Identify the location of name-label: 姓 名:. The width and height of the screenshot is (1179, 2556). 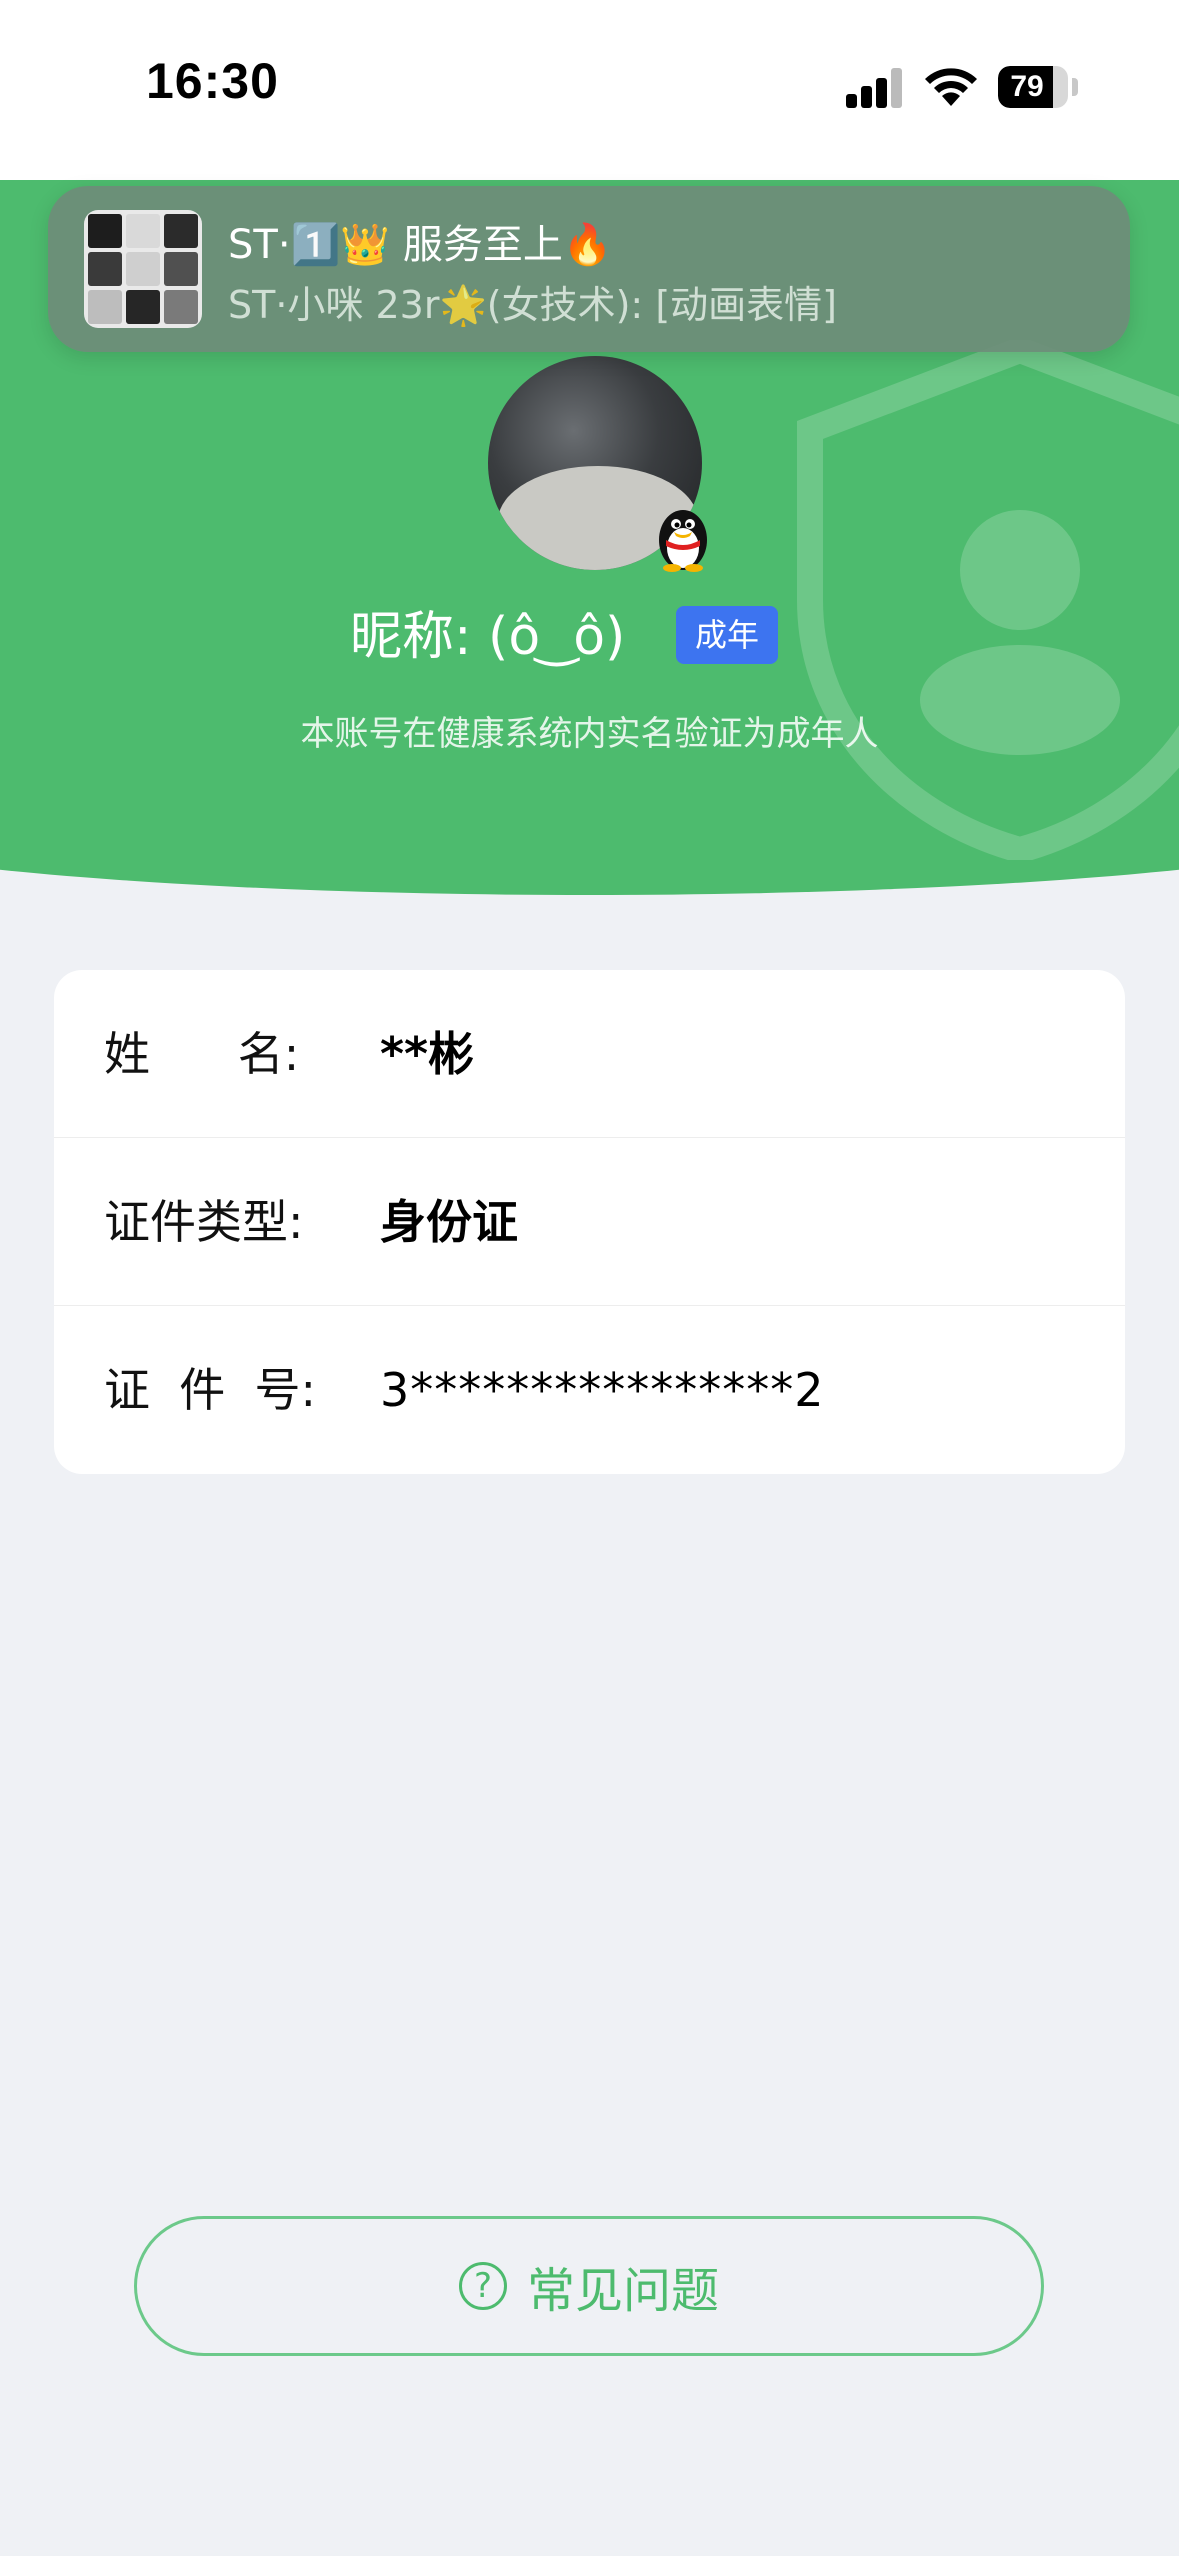
(202, 1054).